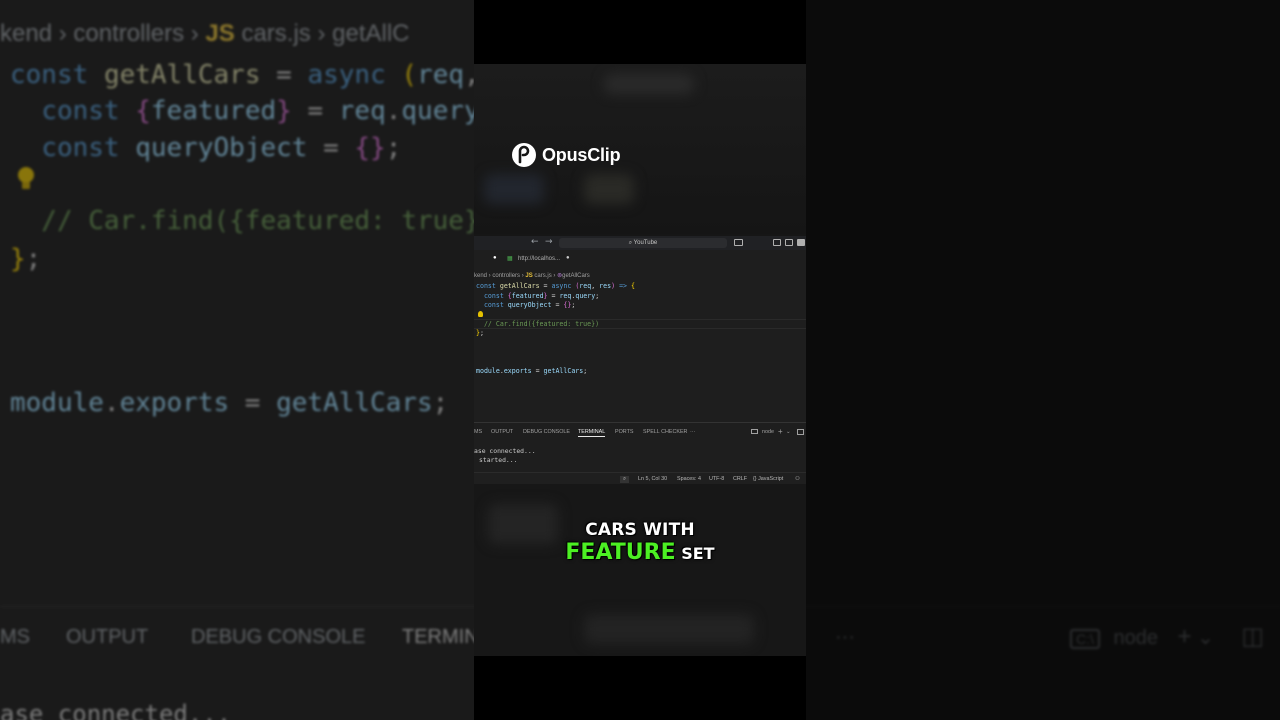 The image size is (1280, 720). What do you see at coordinates (221, 148) in the screenshot?
I see `background-code-line: const queryObject = {};` at bounding box center [221, 148].